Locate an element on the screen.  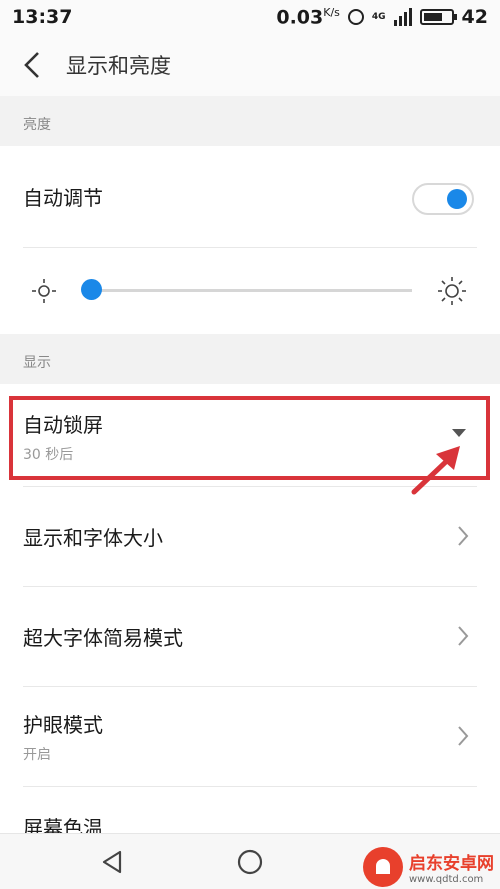
network-speed-unit: K/s is located at coordinates (331, 12).